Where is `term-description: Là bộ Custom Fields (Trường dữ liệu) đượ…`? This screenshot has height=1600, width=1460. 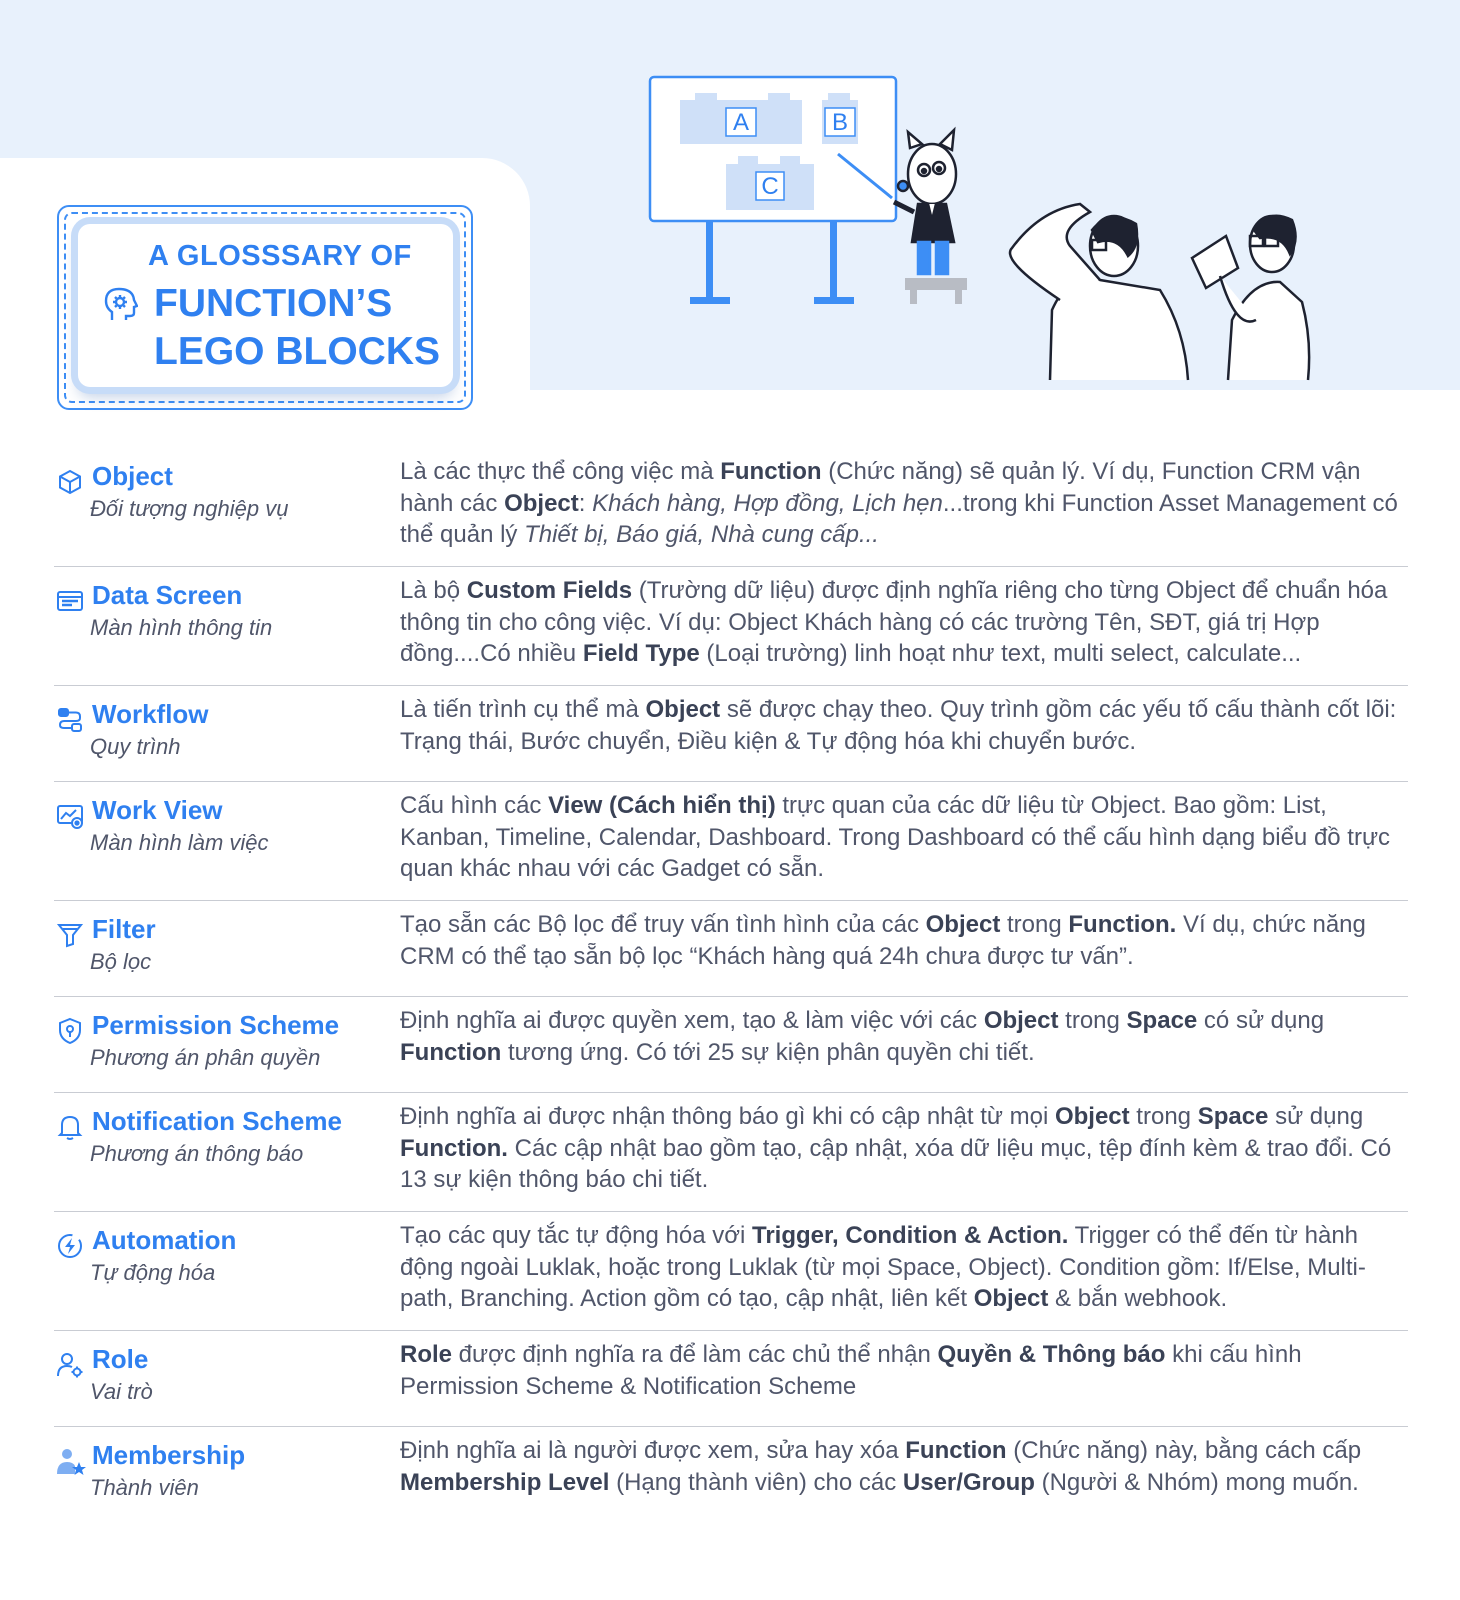
term-description: Là bộ Custom Fields (Trường dữ liệu) đượ… is located at coordinates (905, 622).